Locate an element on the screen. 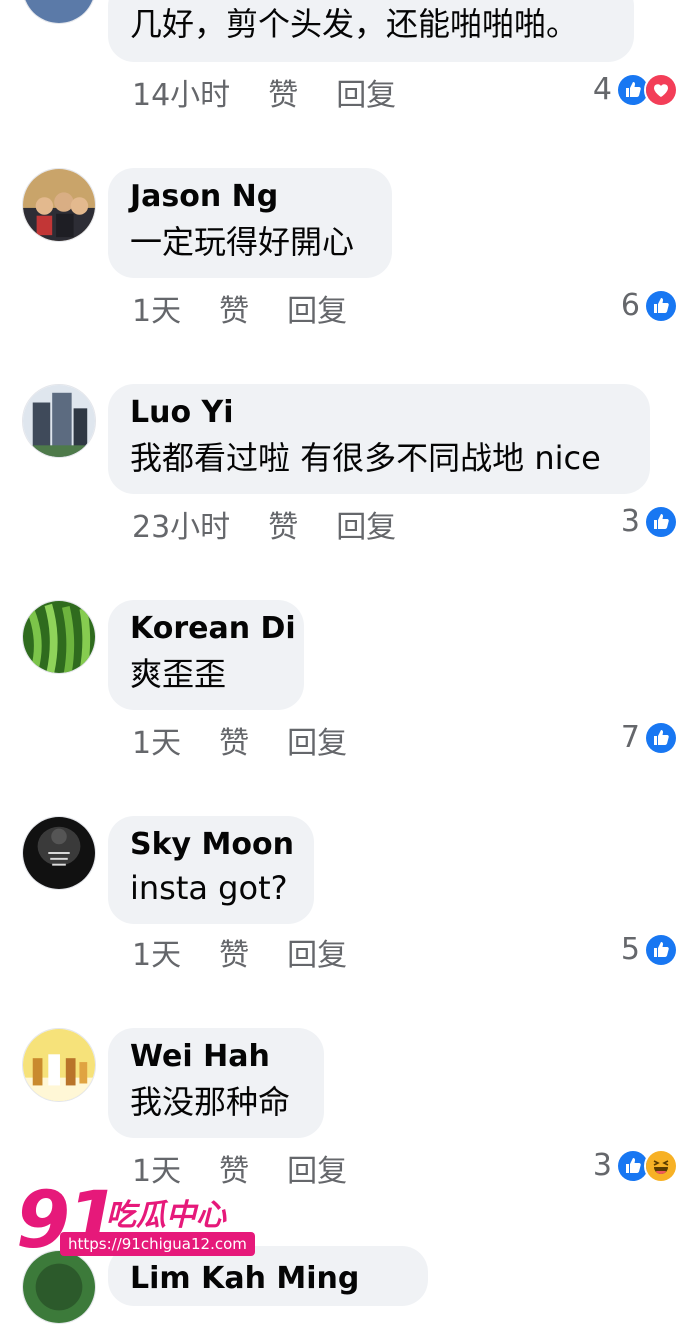 Image resolution: width=700 pixels, height=1324 pixels. reaction-summary: 7 is located at coordinates (649, 738).